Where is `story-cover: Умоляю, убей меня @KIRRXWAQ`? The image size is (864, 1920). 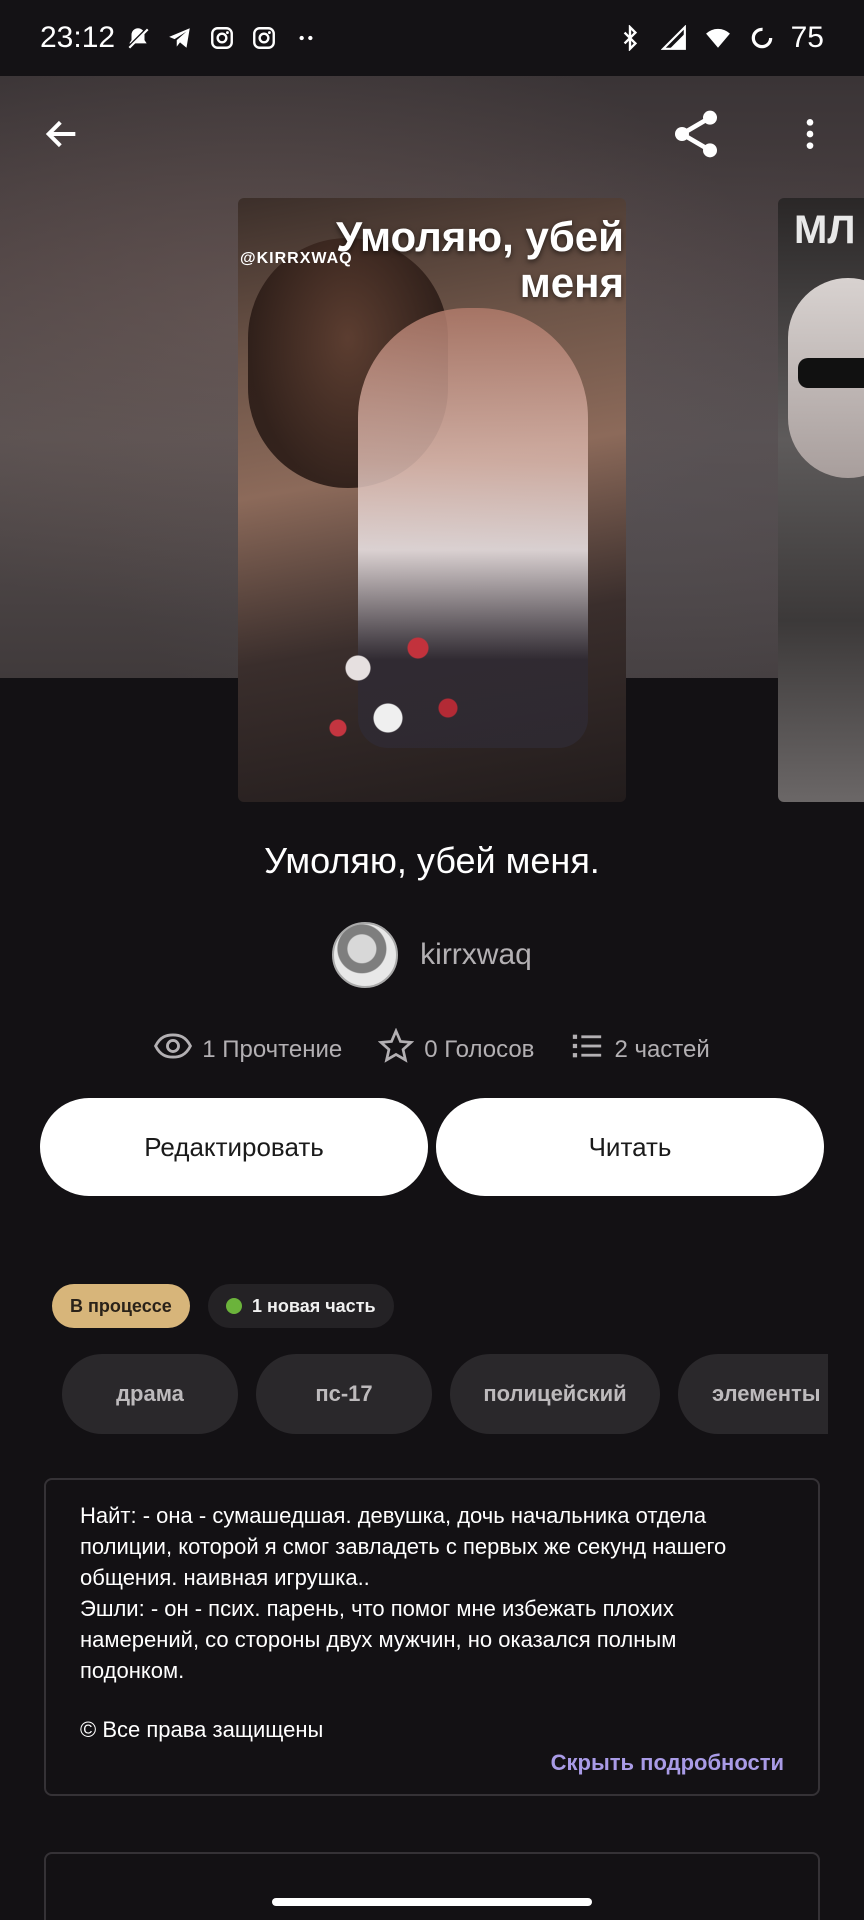
story-cover: Умоляю, убей меня @KIRRXWAQ is located at coordinates (432, 500).